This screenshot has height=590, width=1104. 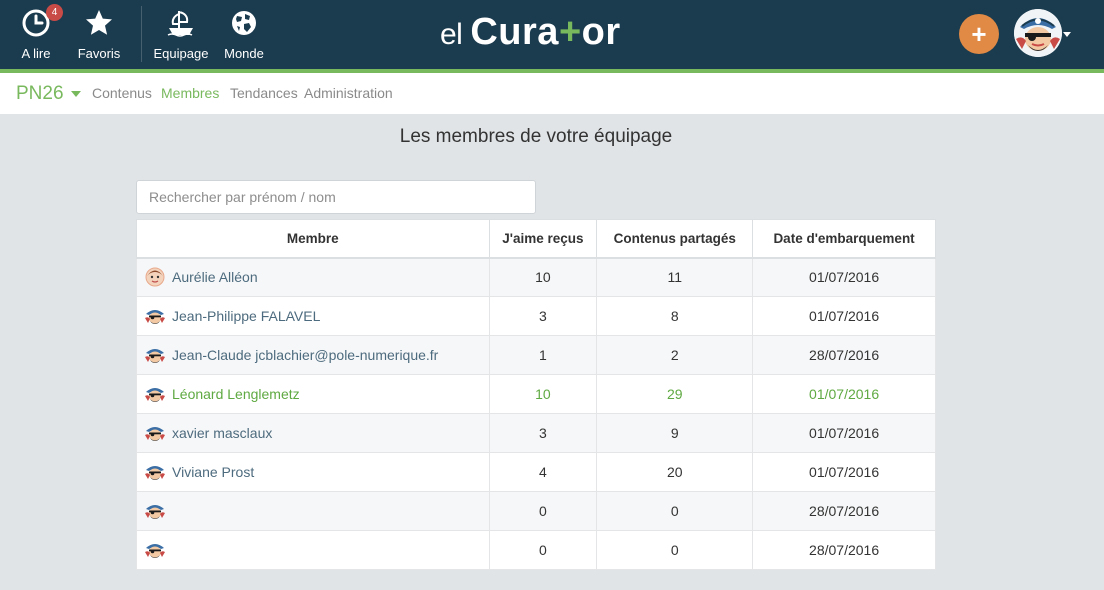 I want to click on nav-favoris: Favoris, so click(x=99, y=34).